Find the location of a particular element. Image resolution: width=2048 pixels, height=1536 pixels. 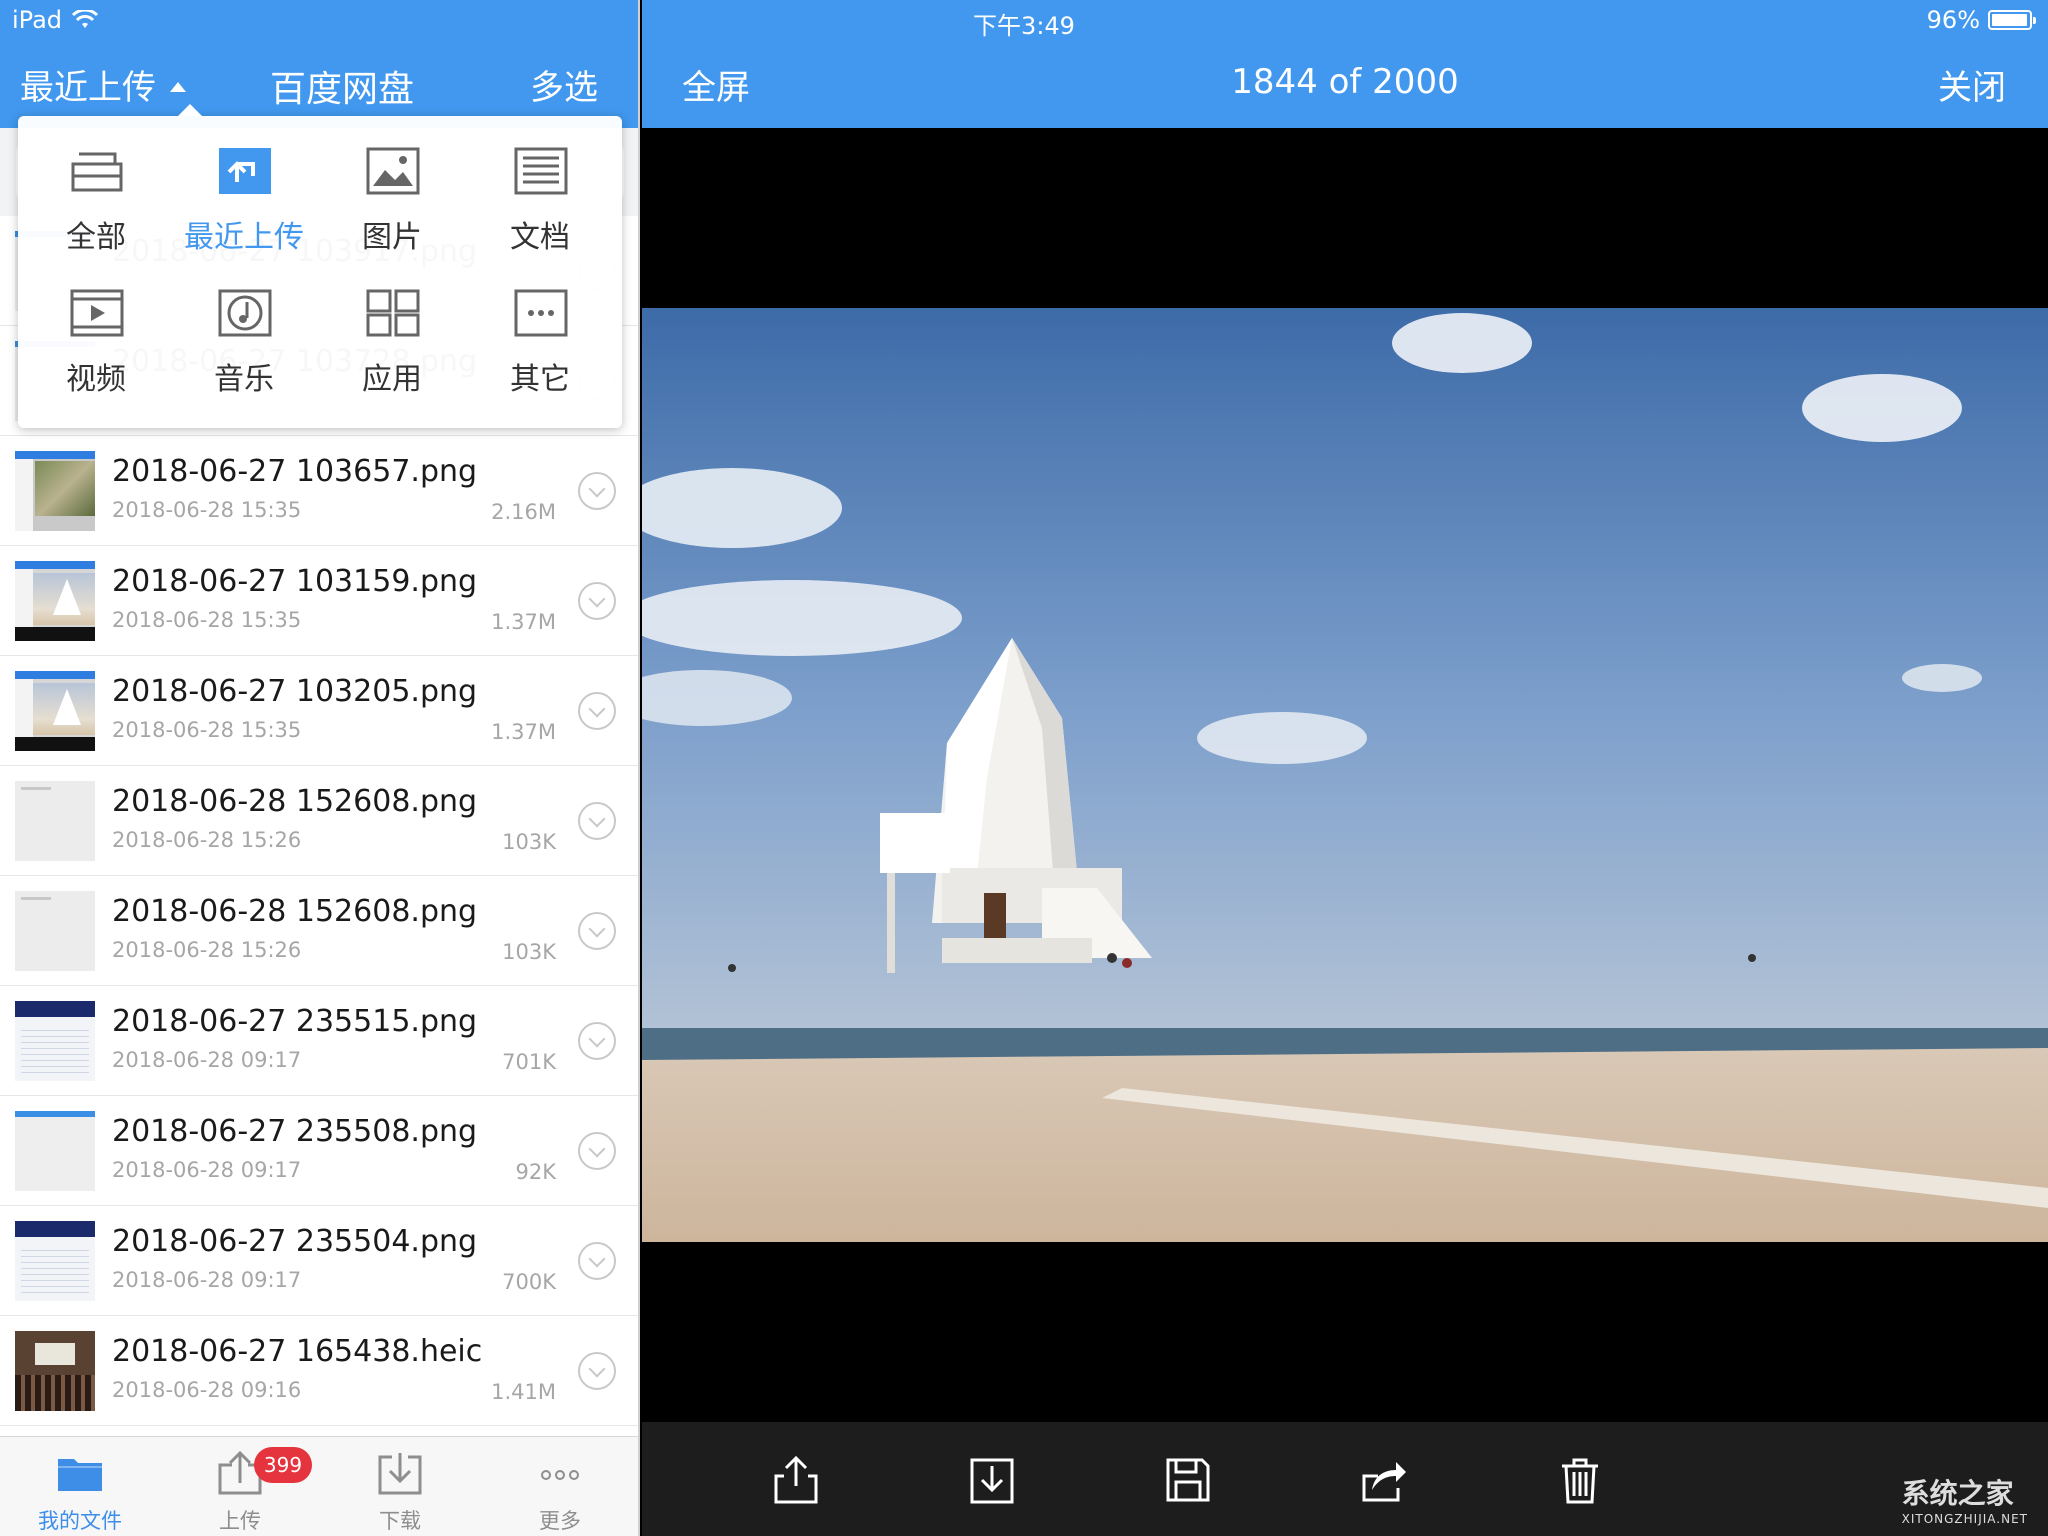

dropdown-item-7: 应用 is located at coordinates (392, 327).